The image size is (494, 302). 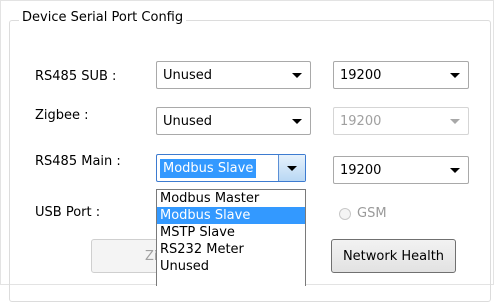 I want to click on zigbee-label: Zigbee :, so click(x=62, y=115).